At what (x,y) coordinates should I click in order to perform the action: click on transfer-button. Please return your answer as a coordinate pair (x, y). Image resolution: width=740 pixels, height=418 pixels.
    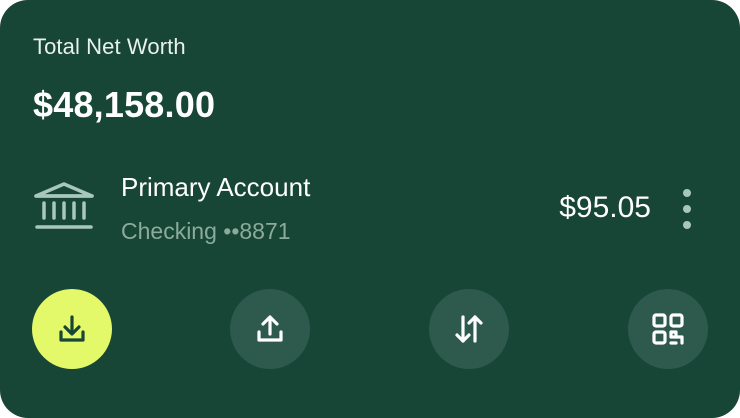
    Looking at the image, I should click on (469, 329).